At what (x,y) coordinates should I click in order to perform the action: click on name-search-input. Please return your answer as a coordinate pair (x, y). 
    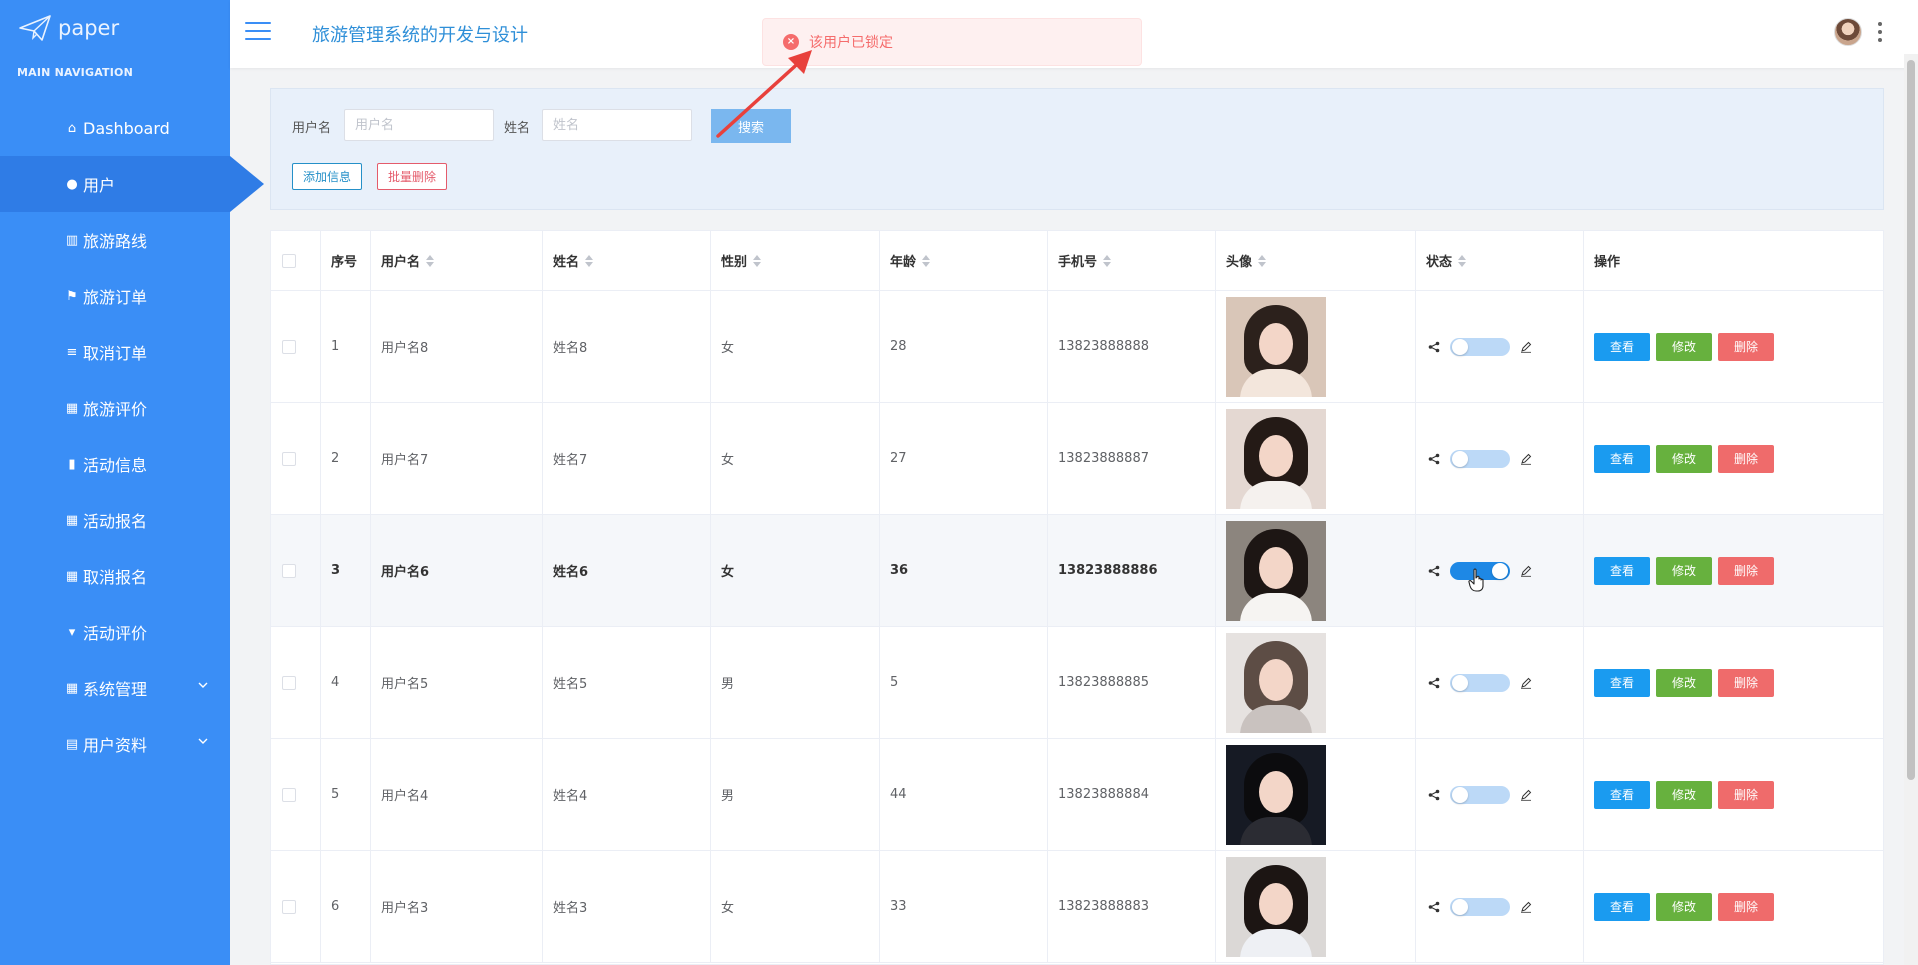
    Looking at the image, I should click on (617, 125).